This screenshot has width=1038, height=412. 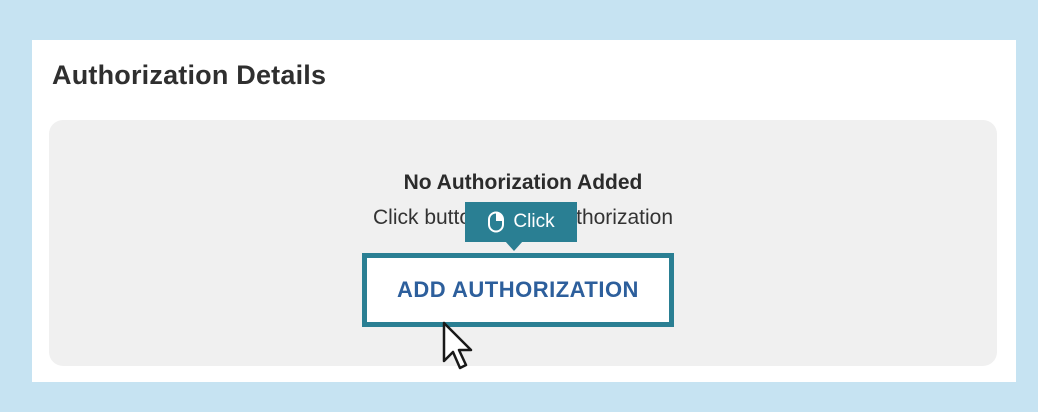 I want to click on section-title: Authorization Details, so click(x=189, y=75).